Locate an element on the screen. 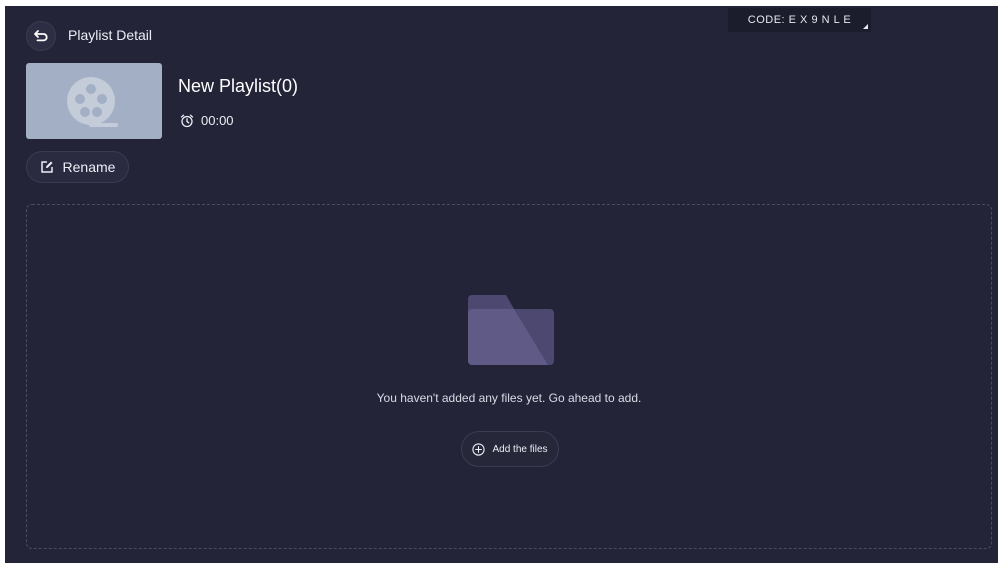 The height and width of the screenshot is (566, 1002). back-button is located at coordinates (41, 36).